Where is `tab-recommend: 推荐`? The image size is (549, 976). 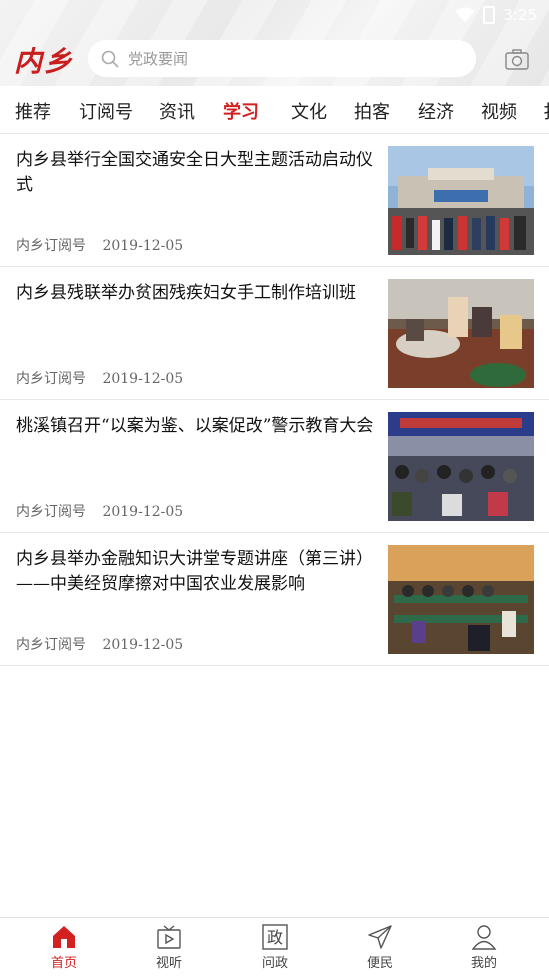
tab-recommend: 推荐 is located at coordinates (33, 111).